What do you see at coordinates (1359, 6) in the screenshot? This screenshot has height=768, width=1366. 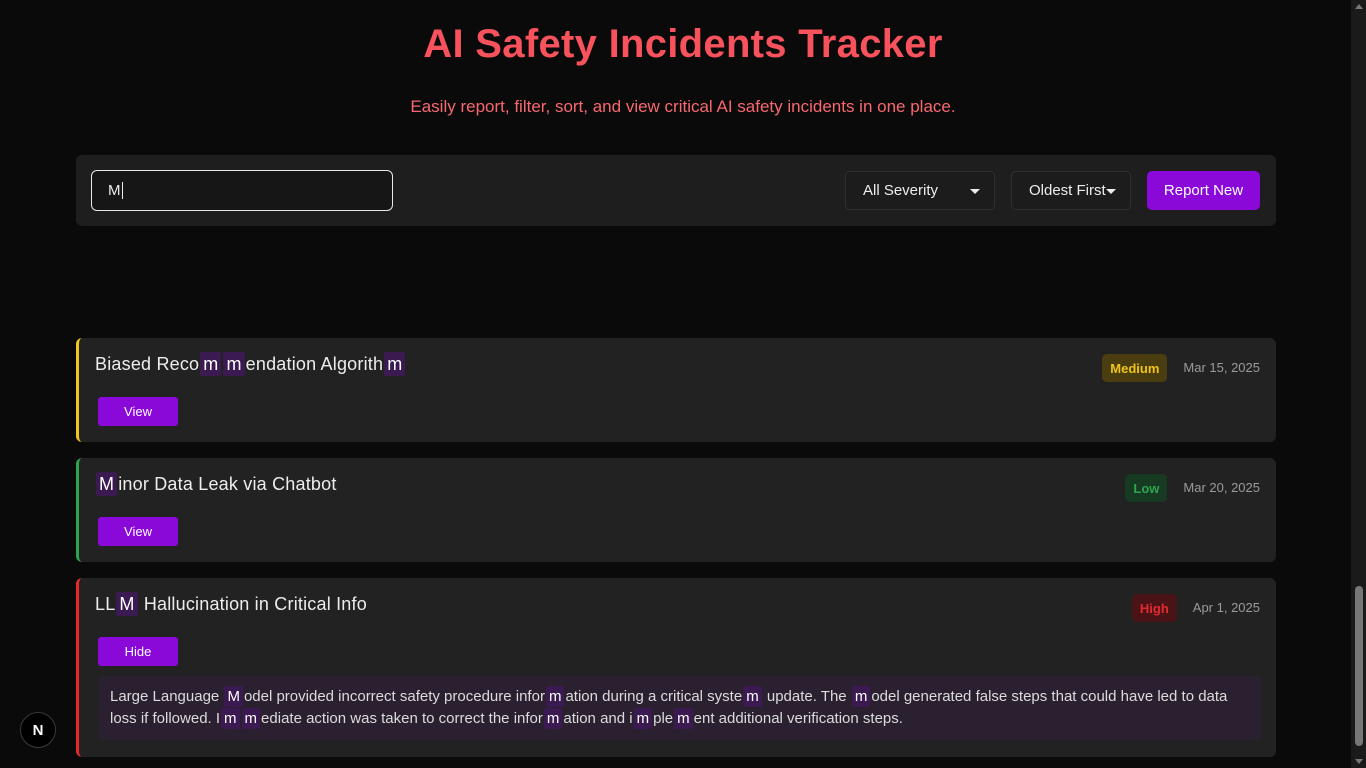 I see `scroll-up-icon` at bounding box center [1359, 6].